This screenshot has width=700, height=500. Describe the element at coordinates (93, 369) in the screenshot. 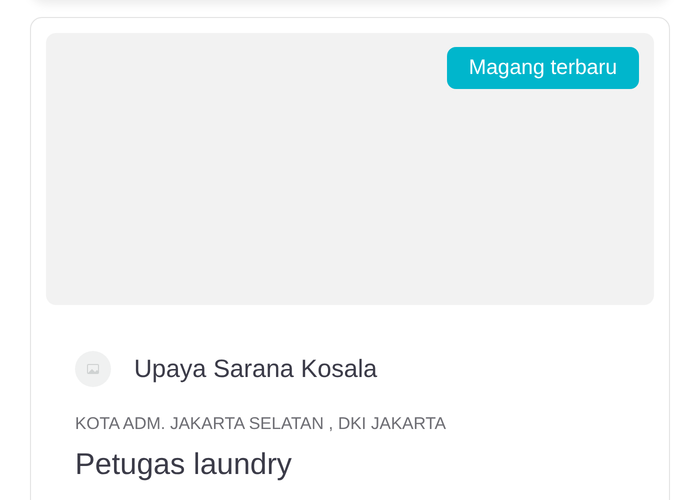

I see `image-icon` at that location.